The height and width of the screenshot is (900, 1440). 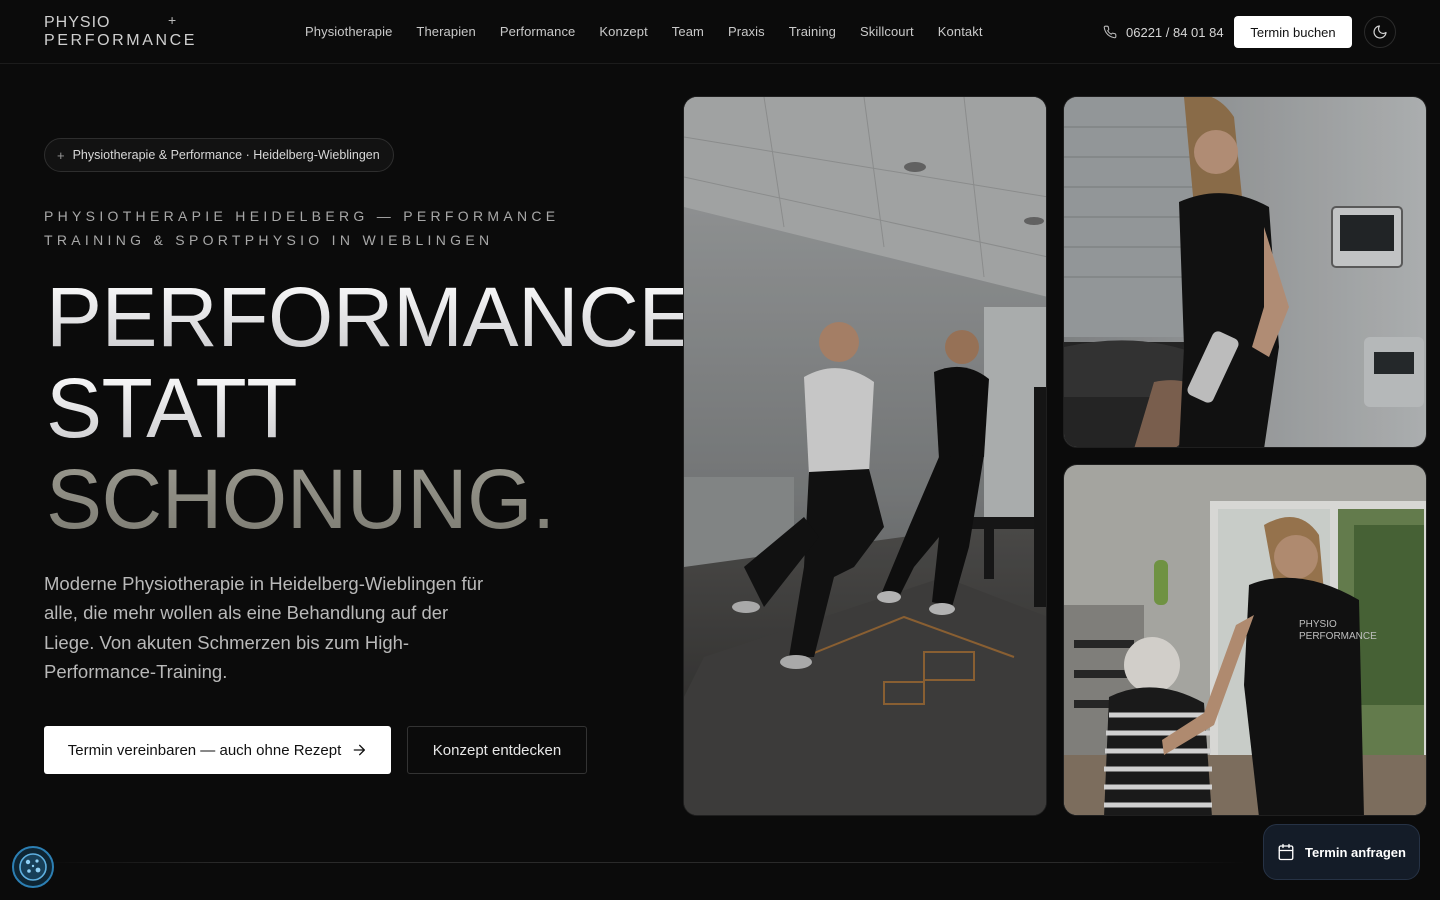 I want to click on moon-icon, so click(x=1380, y=32).